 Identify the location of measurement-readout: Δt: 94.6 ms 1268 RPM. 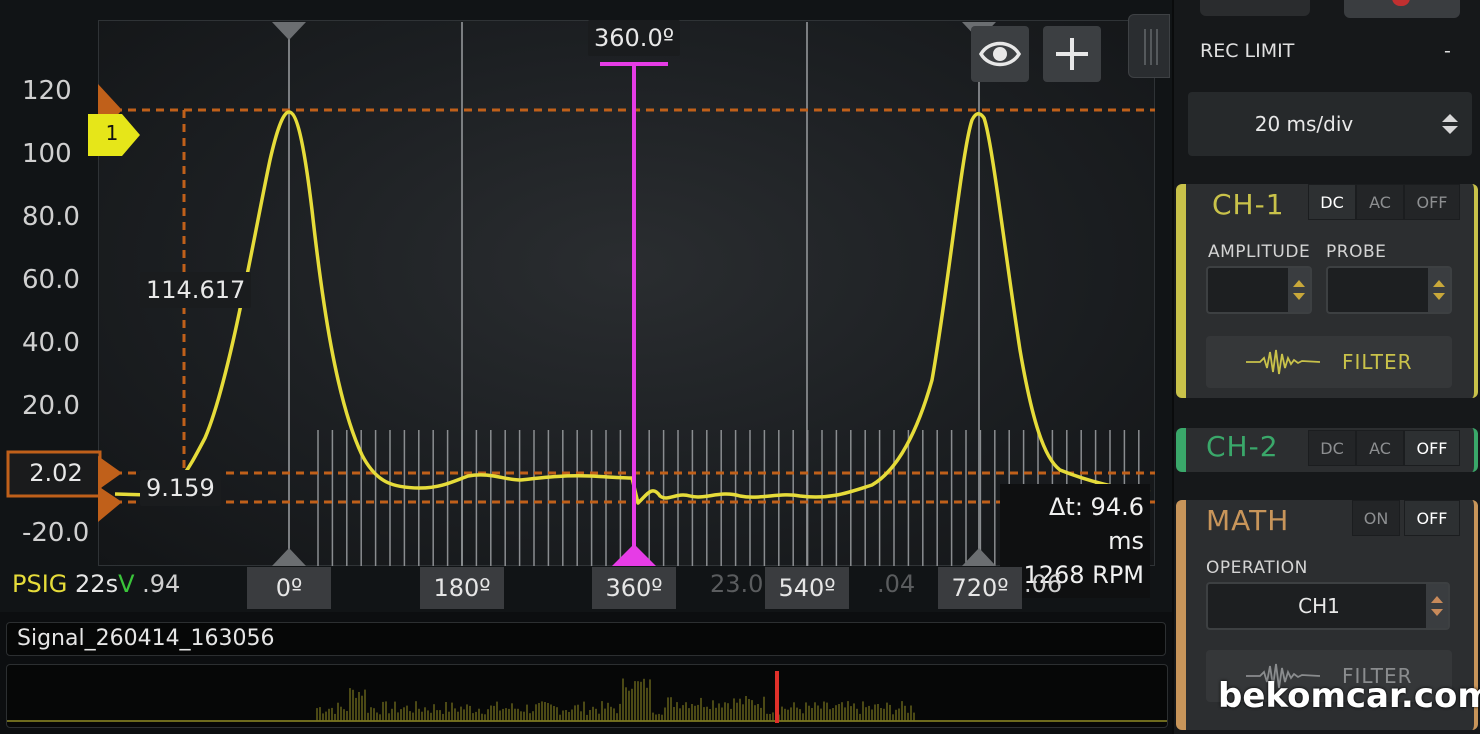
(1075, 541).